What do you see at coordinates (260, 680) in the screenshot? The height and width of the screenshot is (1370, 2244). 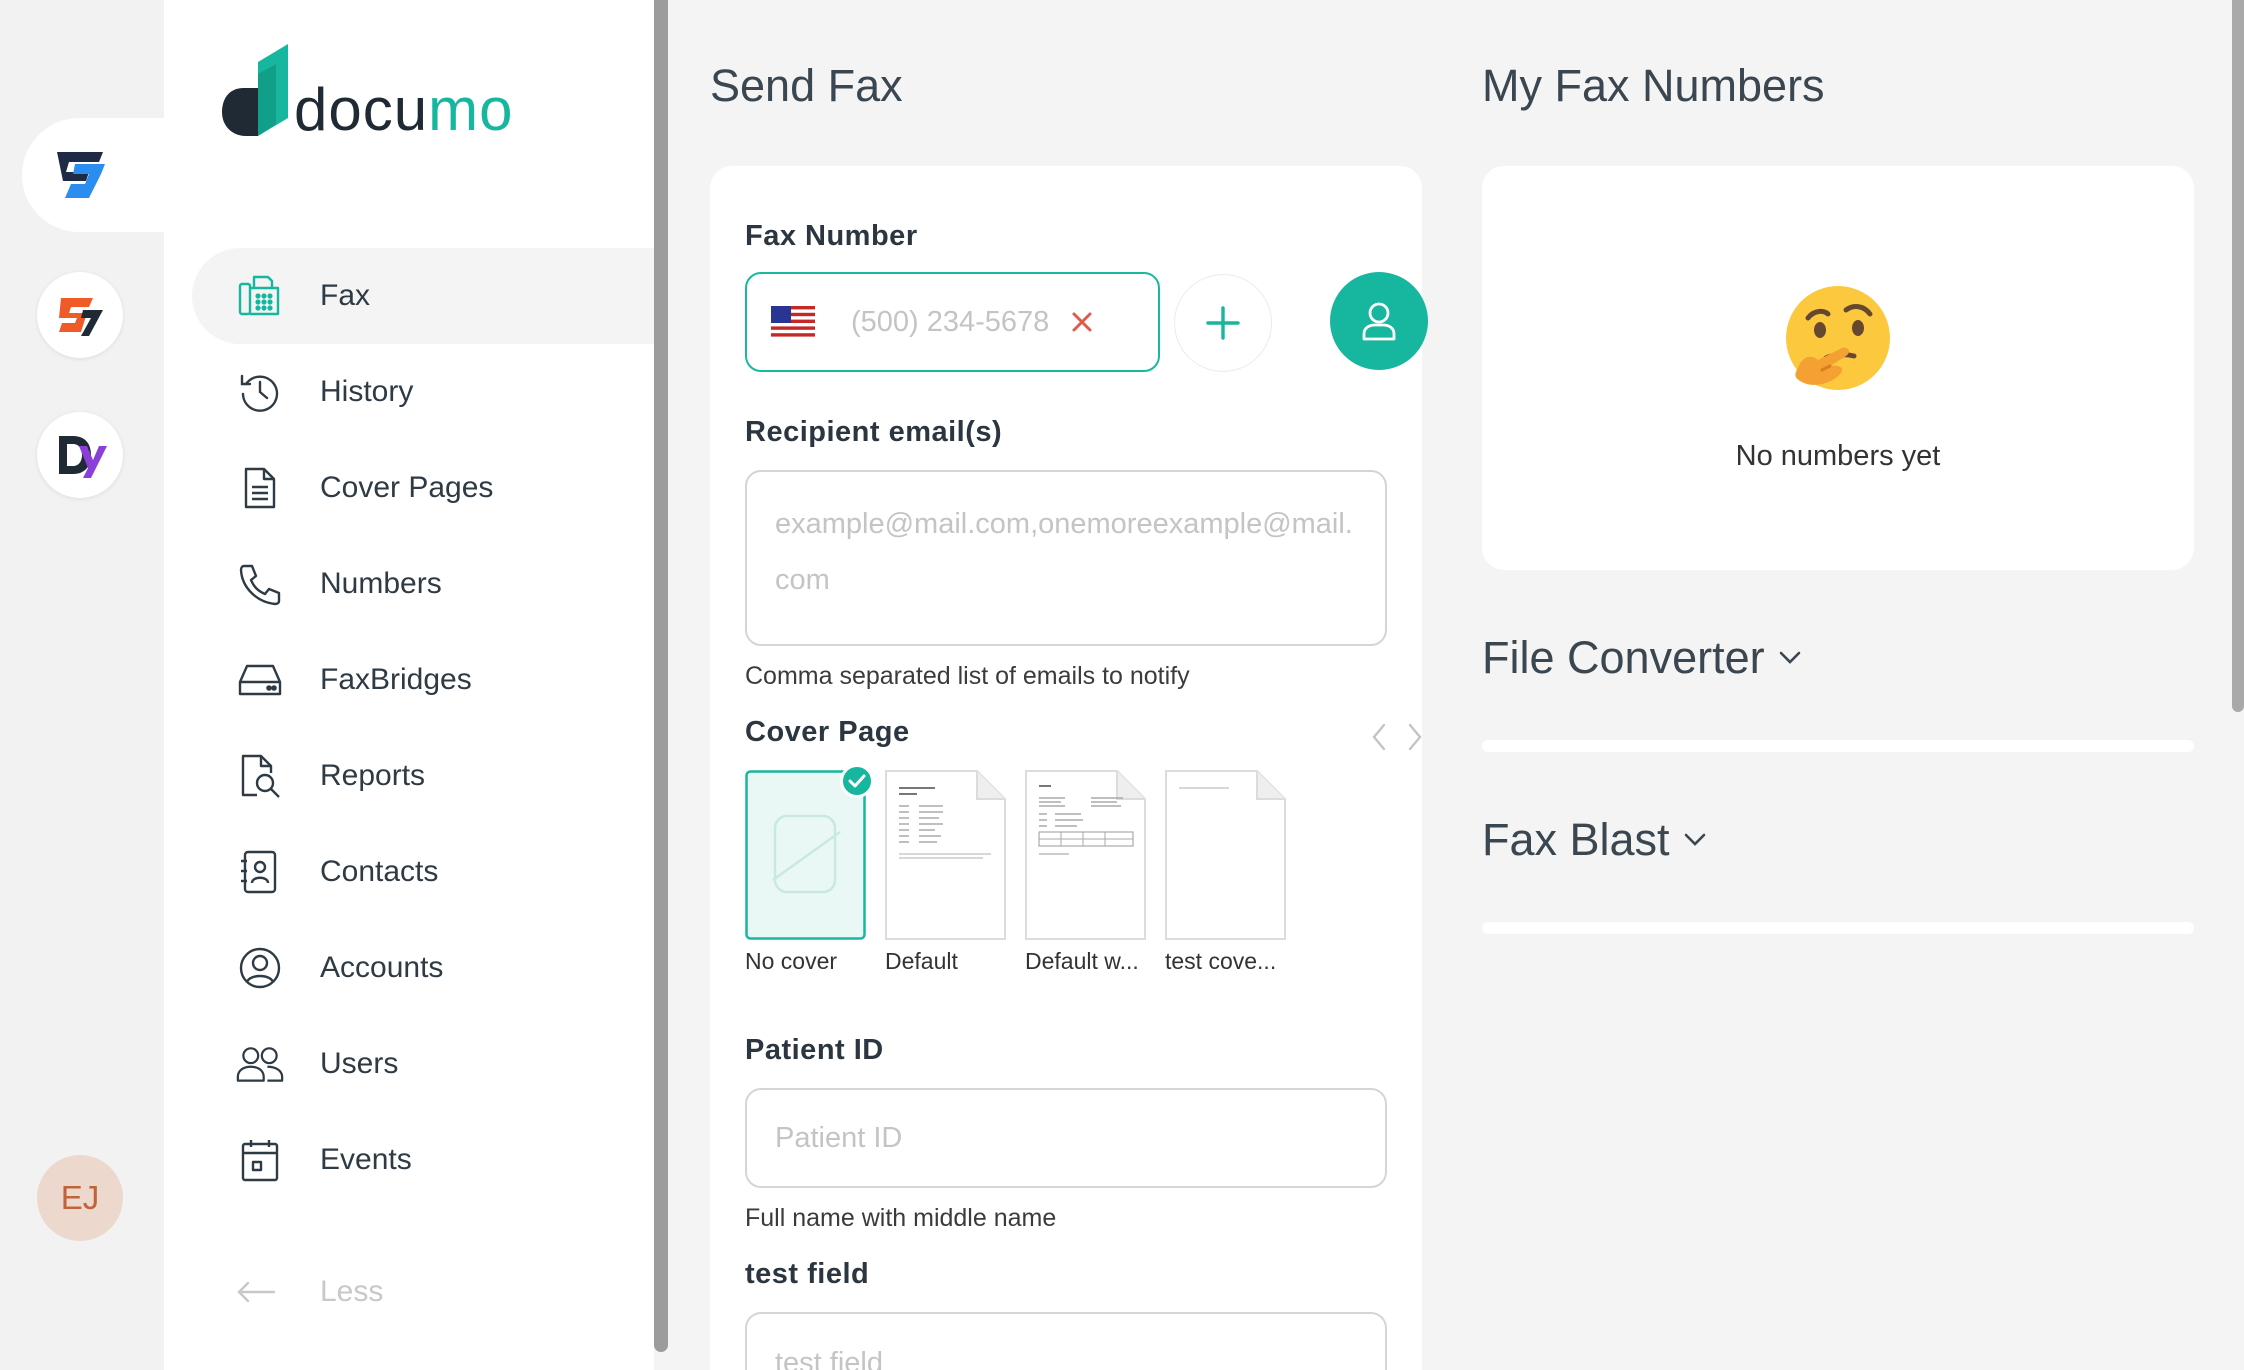 I see `hard-drive-icon` at bounding box center [260, 680].